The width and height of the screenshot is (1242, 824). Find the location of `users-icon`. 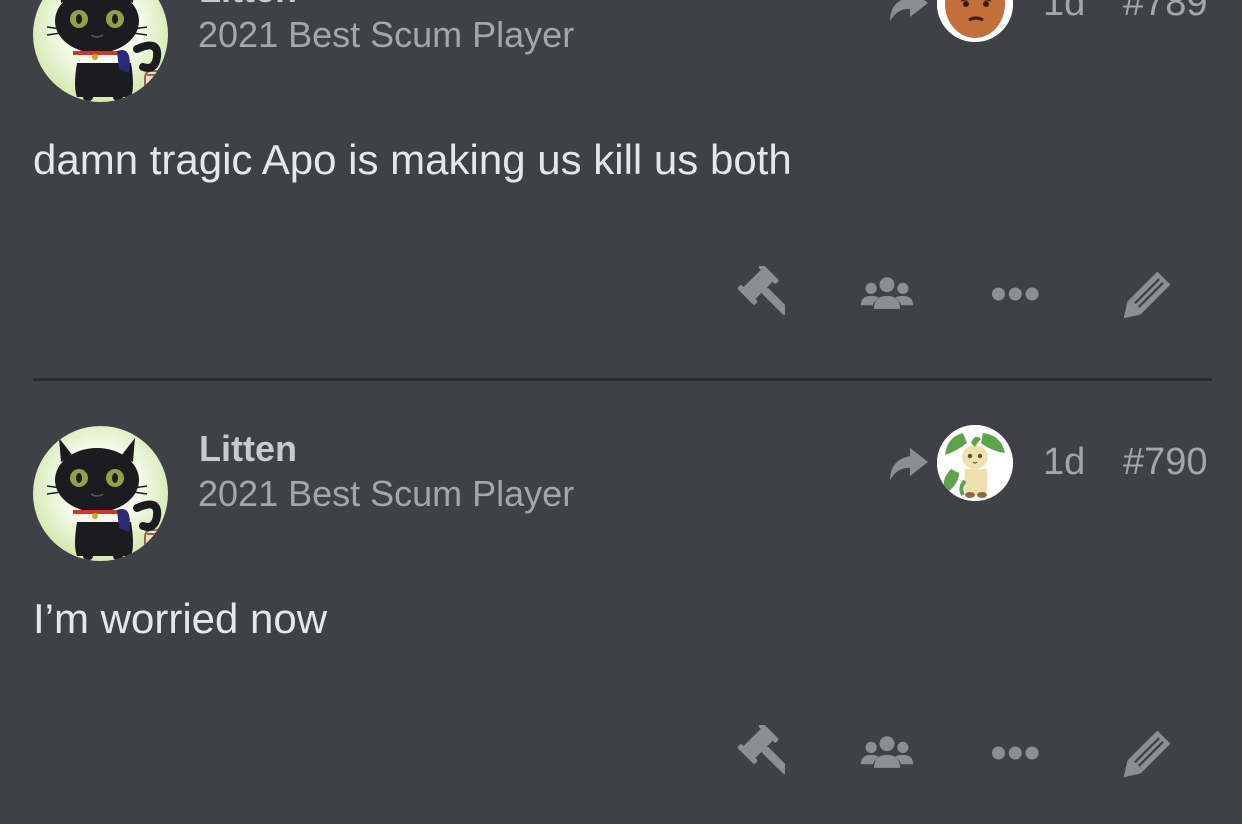

users-icon is located at coordinates (887, 753).